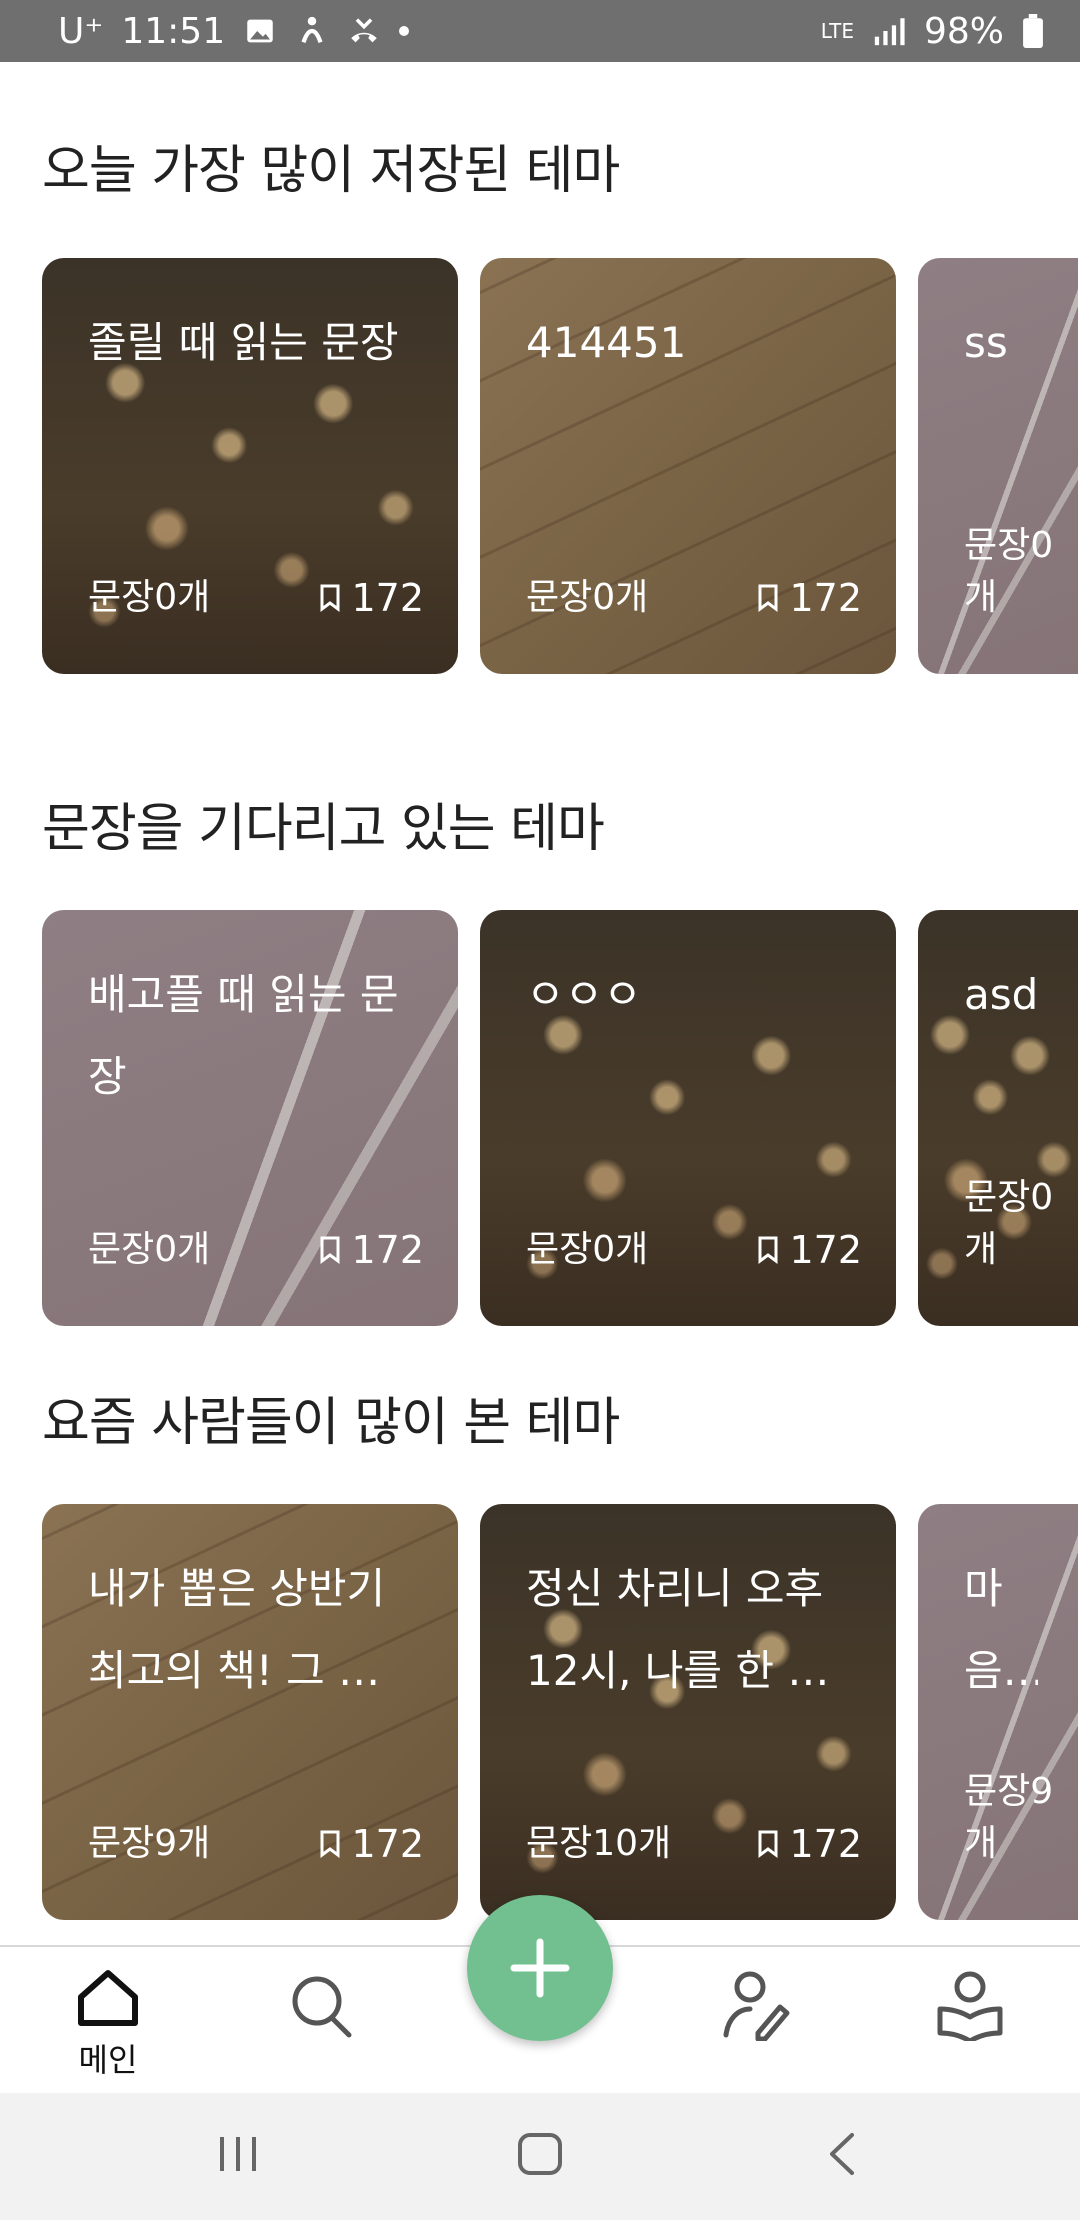 Image resolution: width=1080 pixels, height=2220 pixels. What do you see at coordinates (688, 1118) in the screenshot?
I see `theme-card: ㅇㅇㅇ 문장0개 172` at bounding box center [688, 1118].